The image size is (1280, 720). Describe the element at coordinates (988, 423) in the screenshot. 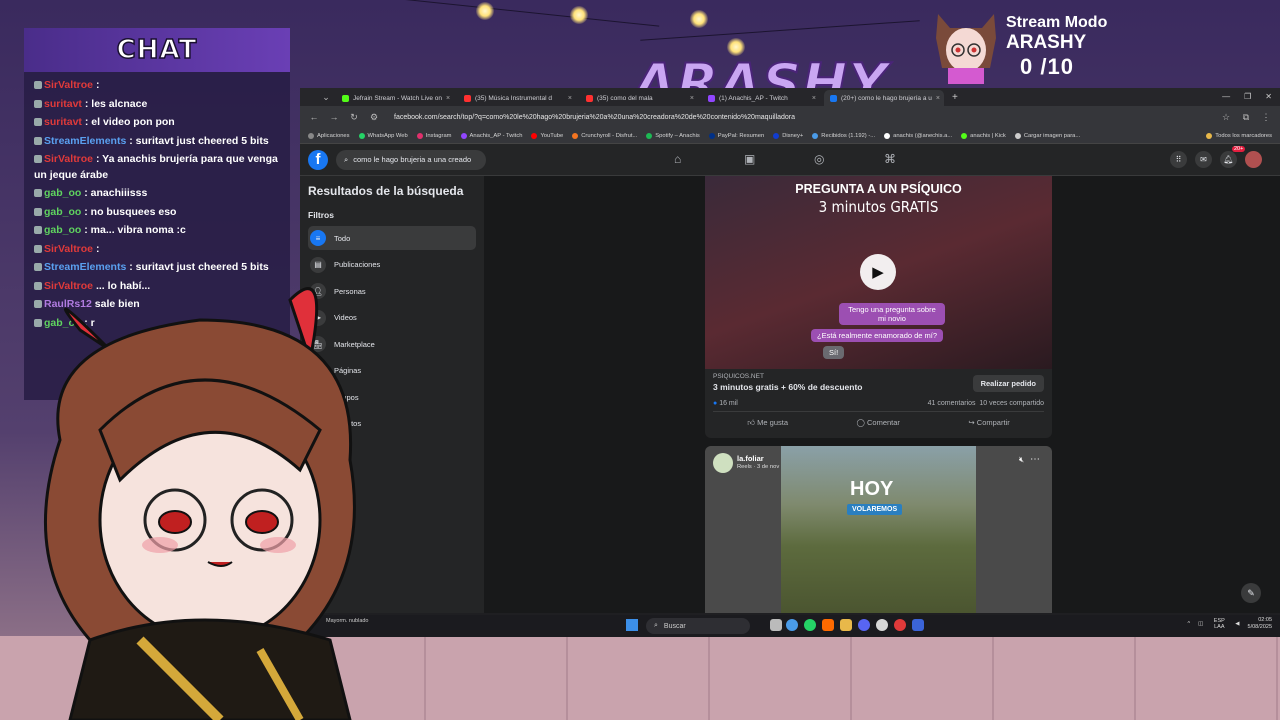

I see `share-button: ↪ Compartir` at that location.